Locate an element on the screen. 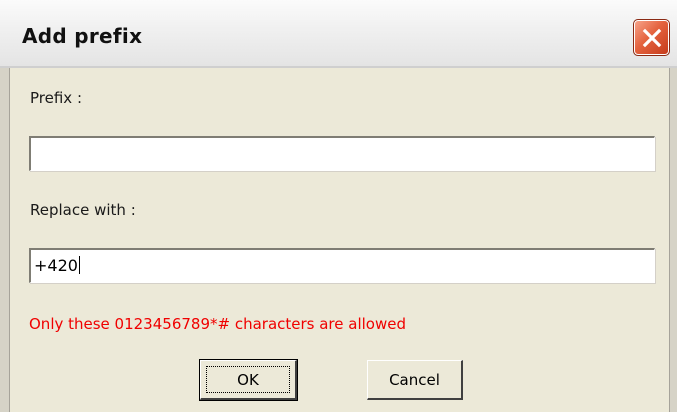 This screenshot has height=412, width=677. window-frame-right is located at coordinates (673, 240).